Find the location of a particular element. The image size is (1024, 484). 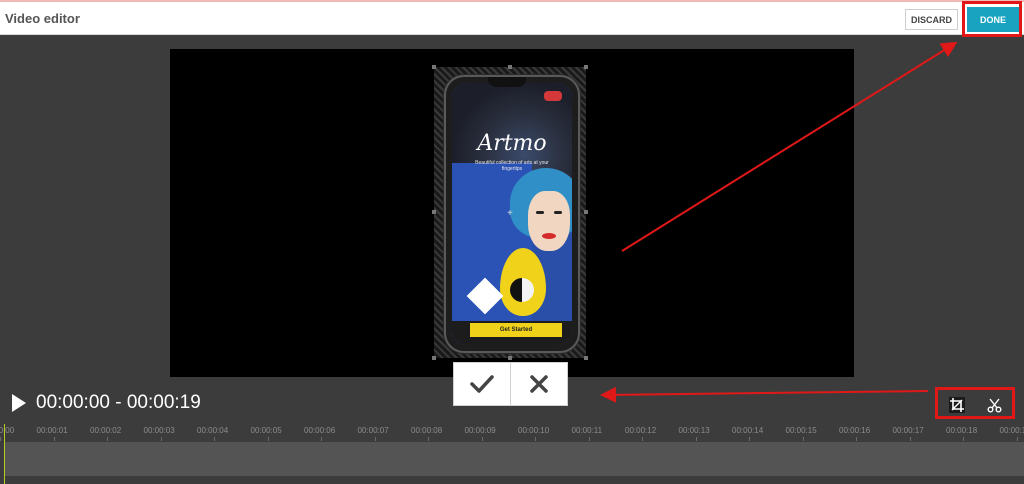

phone-notch is located at coordinates (507, 82).